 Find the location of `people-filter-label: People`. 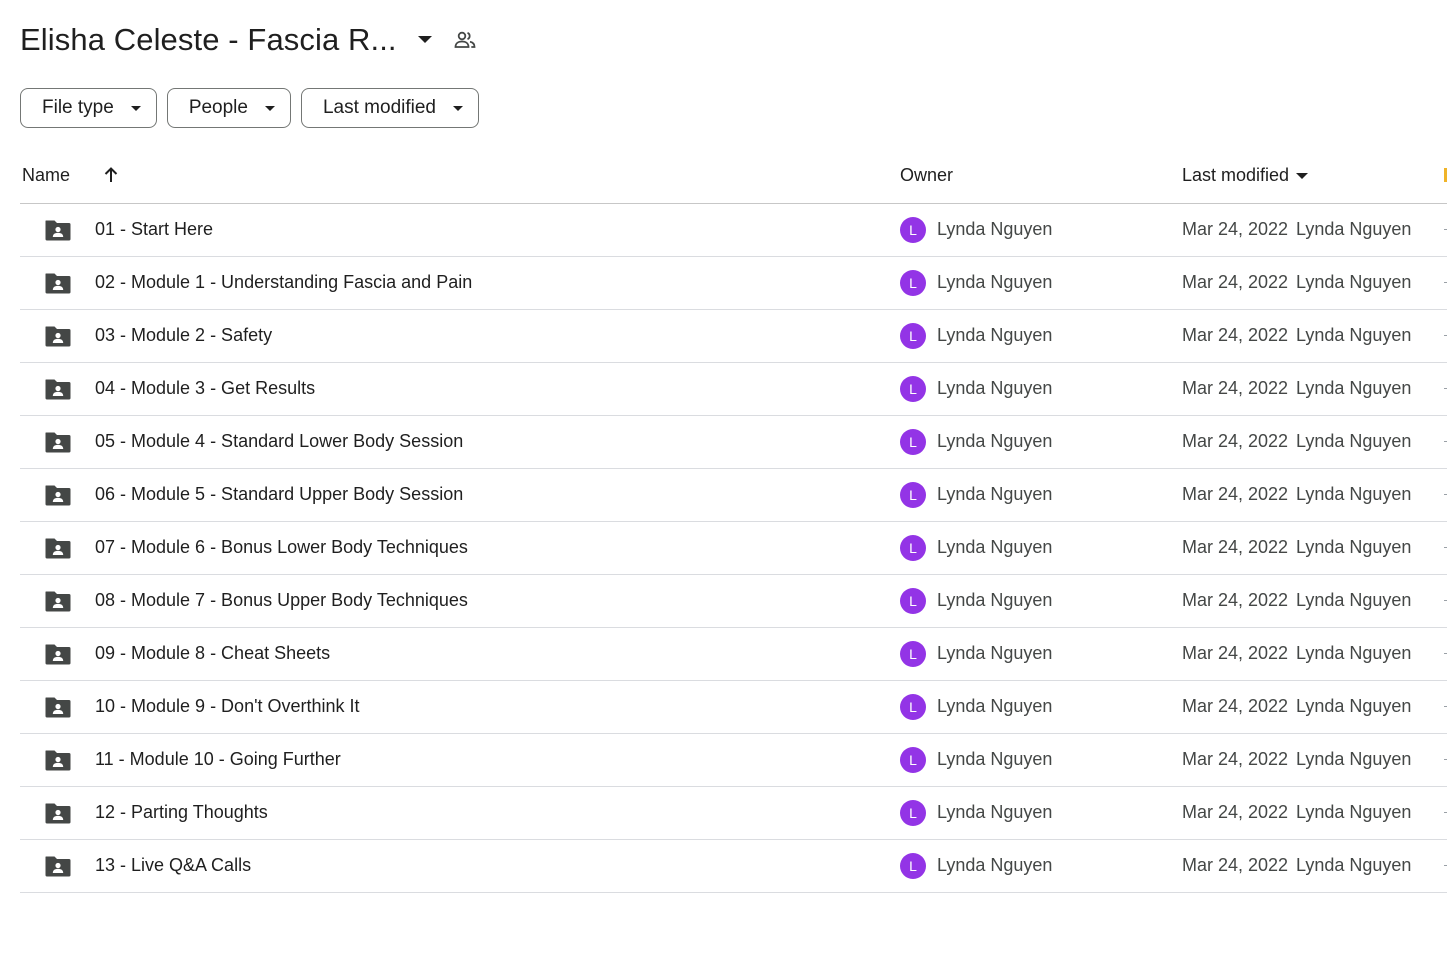

people-filter-label: People is located at coordinates (218, 107).